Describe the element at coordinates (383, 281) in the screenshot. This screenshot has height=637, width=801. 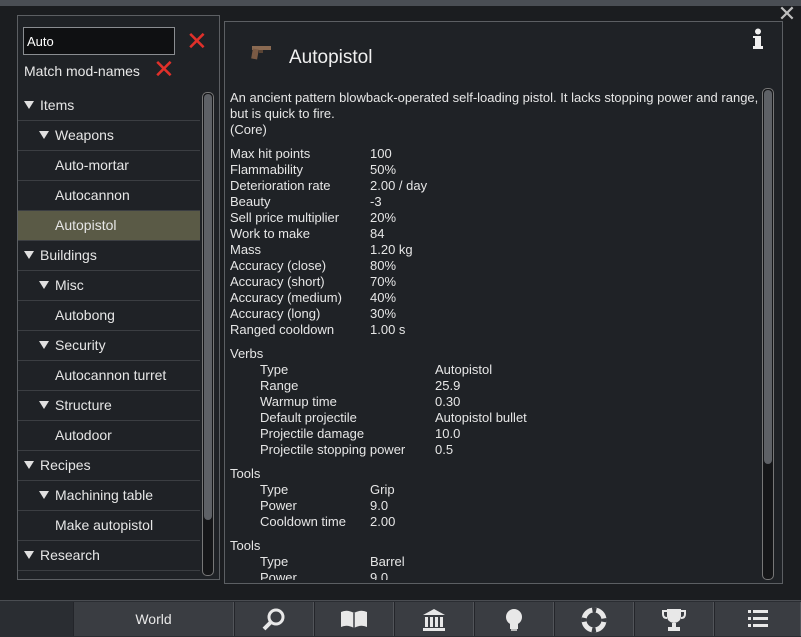
I see `stat-row-value: 70%` at that location.